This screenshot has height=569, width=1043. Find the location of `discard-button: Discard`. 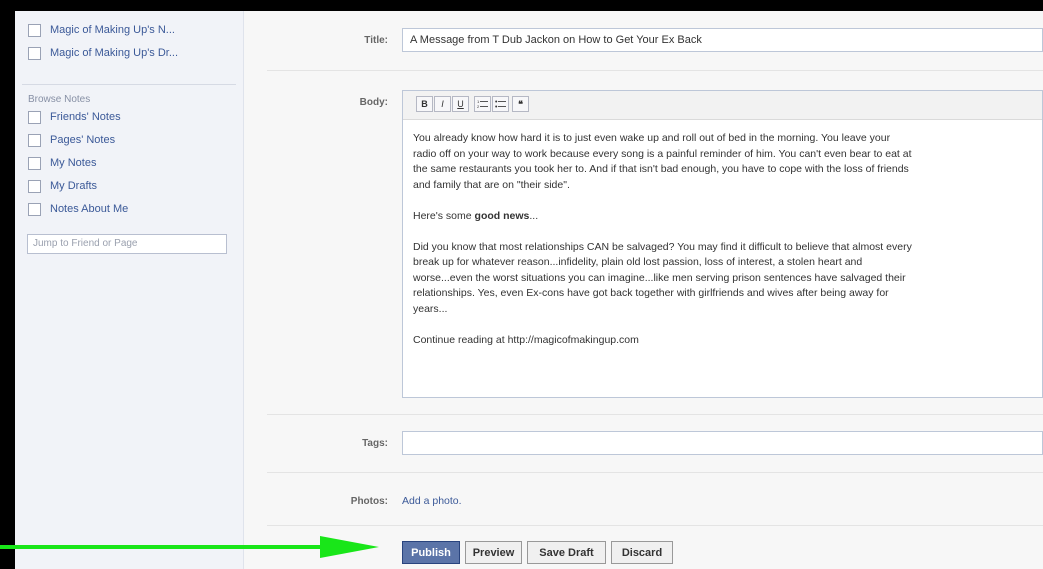

discard-button: Discard is located at coordinates (642, 552).